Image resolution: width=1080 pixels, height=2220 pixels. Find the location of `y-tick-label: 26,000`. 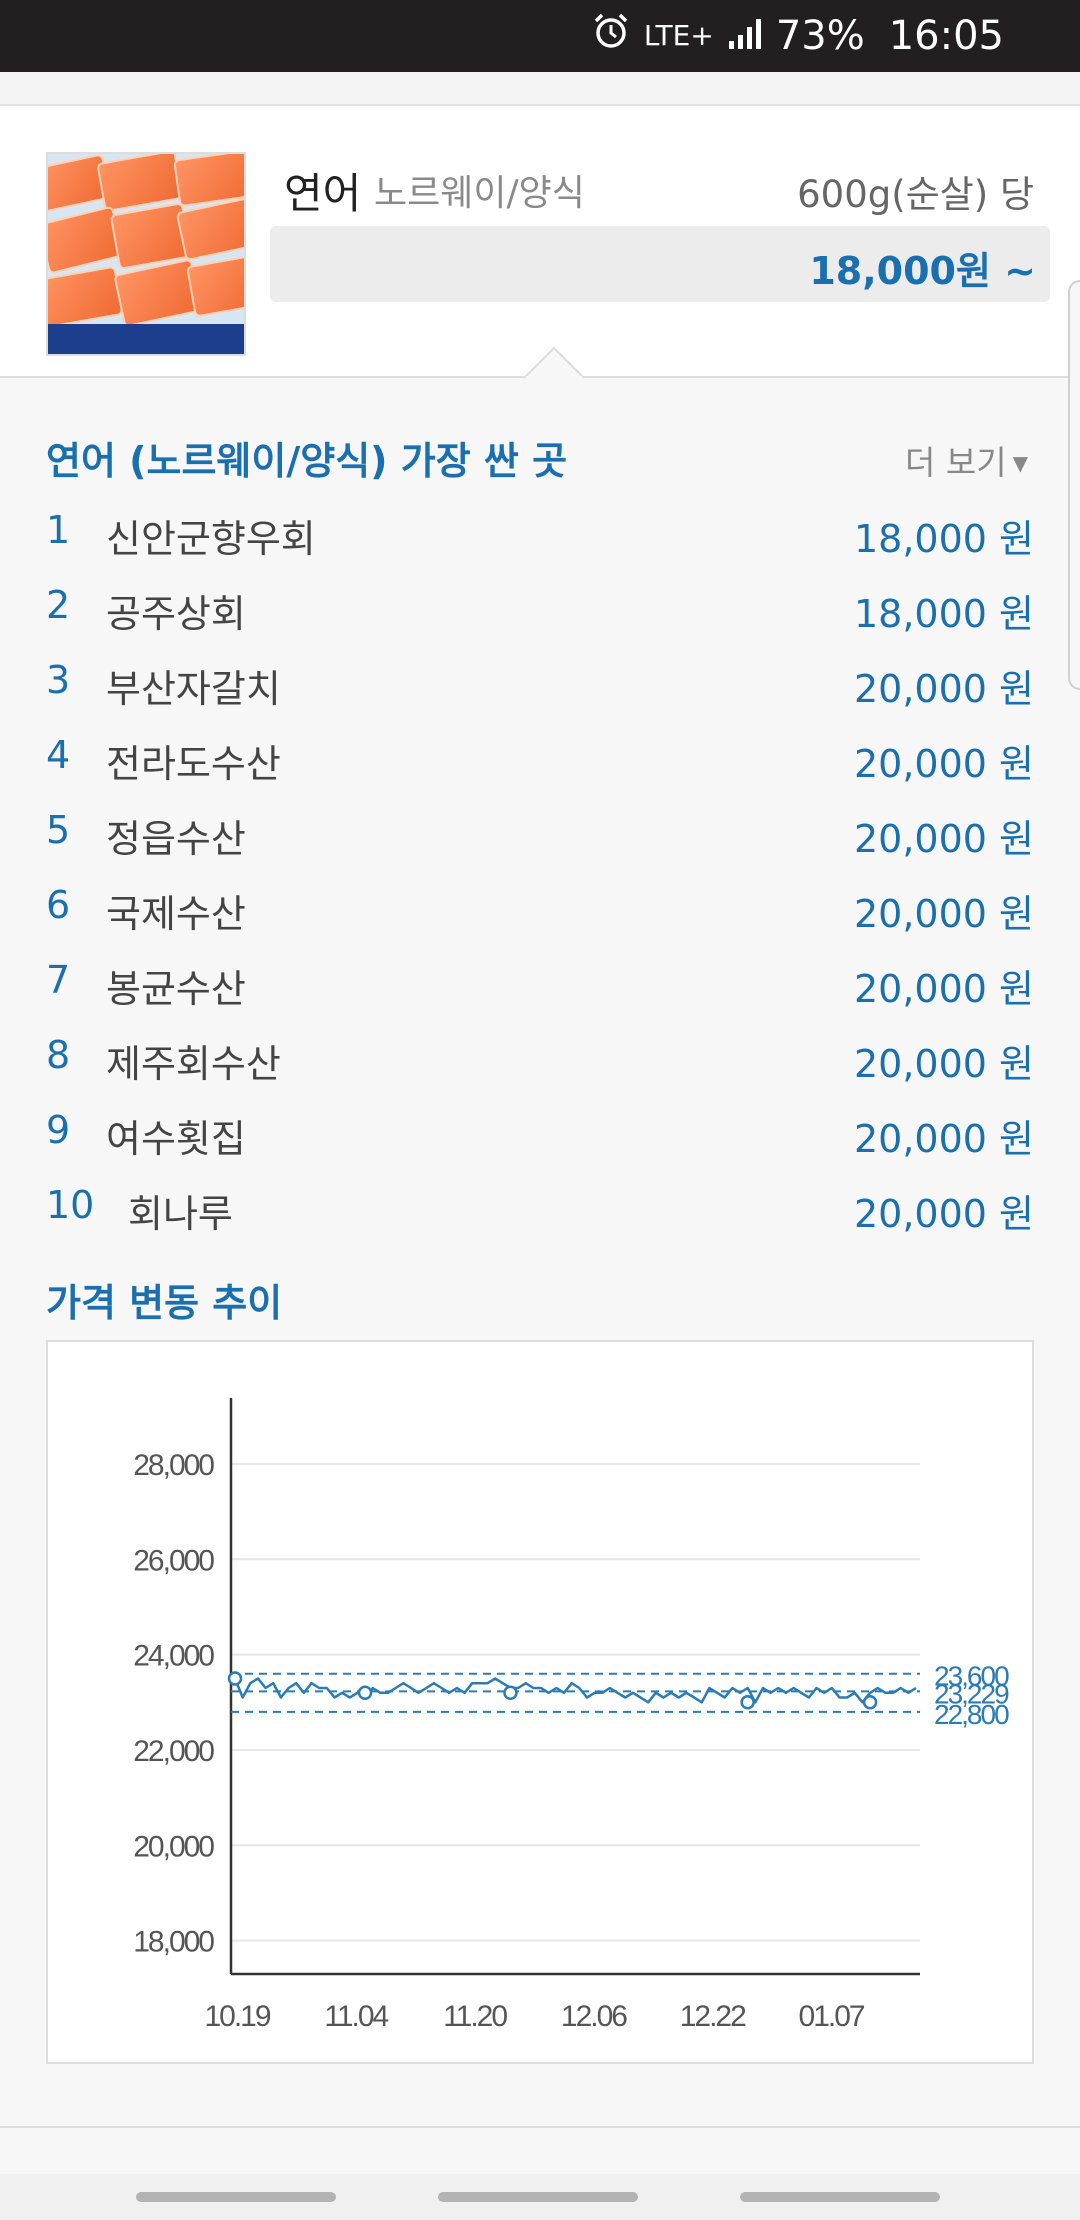

y-tick-label: 26,000 is located at coordinates (173, 1560).